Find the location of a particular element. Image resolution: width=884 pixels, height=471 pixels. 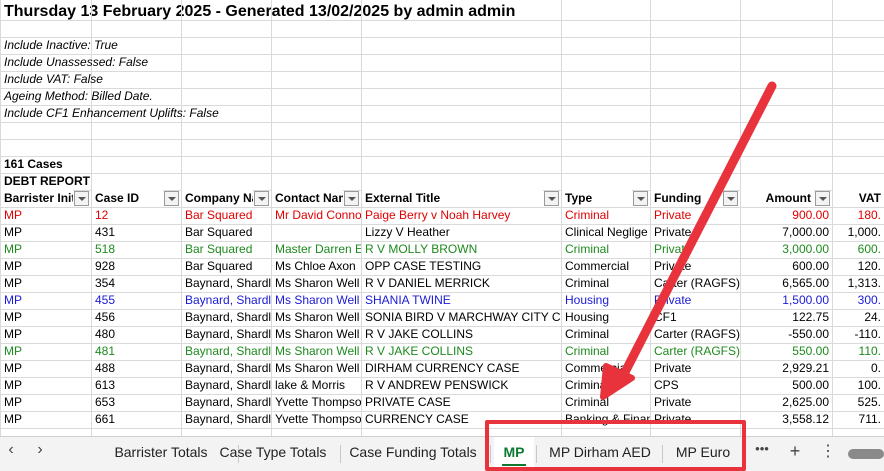

data-cell: Paige Berry v Noah Harvey is located at coordinates (461, 215).